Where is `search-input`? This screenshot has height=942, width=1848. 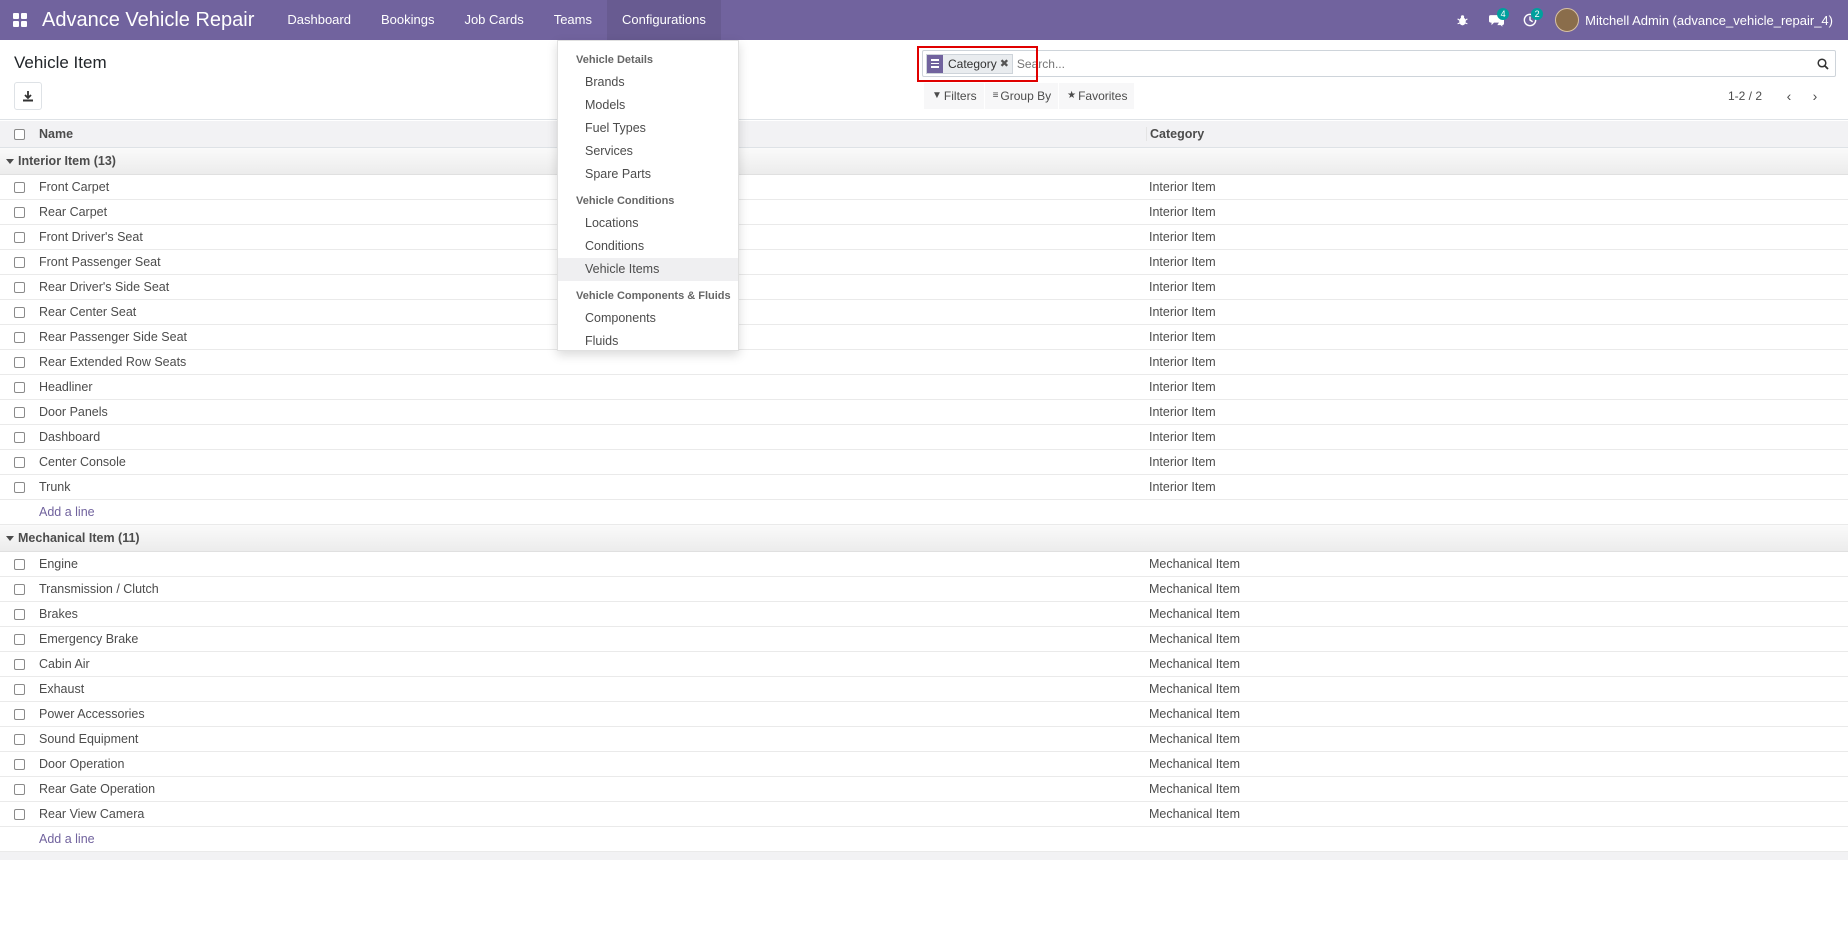
search-input is located at coordinates (1413, 63).